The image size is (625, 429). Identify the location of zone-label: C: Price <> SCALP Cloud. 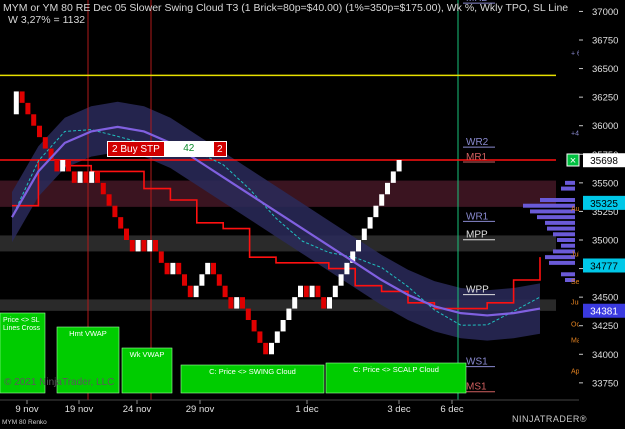
(396, 369).